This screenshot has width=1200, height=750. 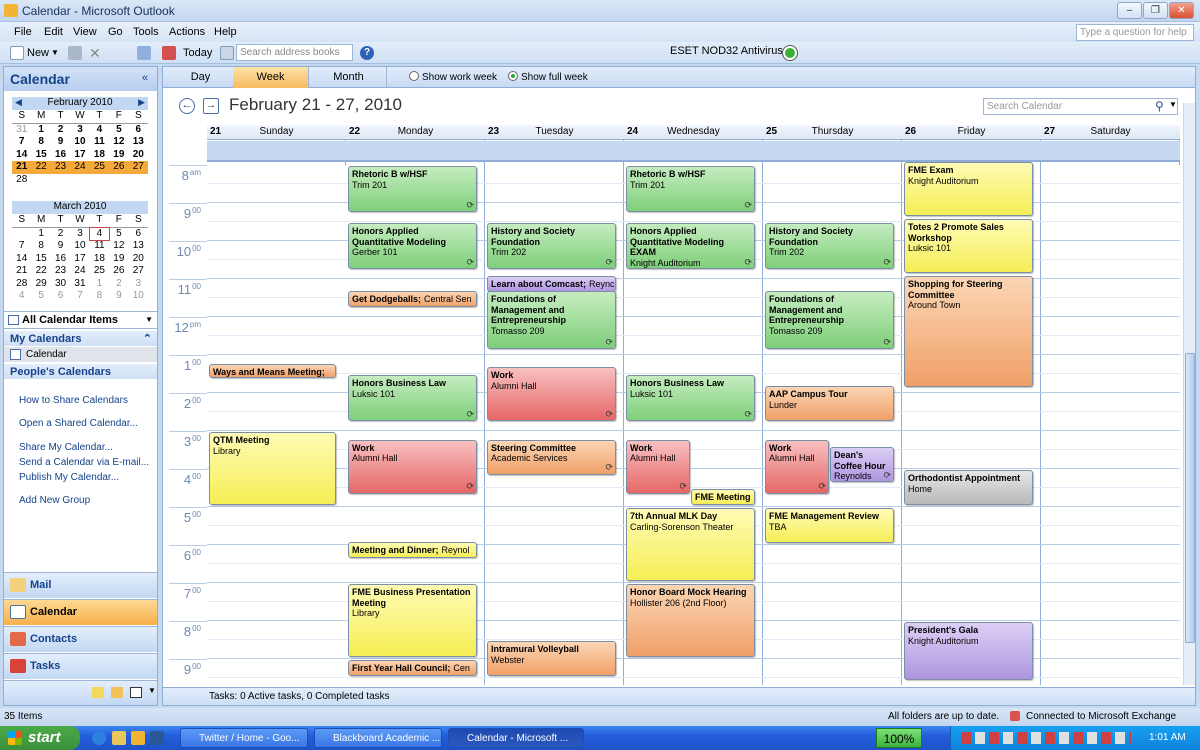 What do you see at coordinates (169, 53) in the screenshot?
I see `today-icon` at bounding box center [169, 53].